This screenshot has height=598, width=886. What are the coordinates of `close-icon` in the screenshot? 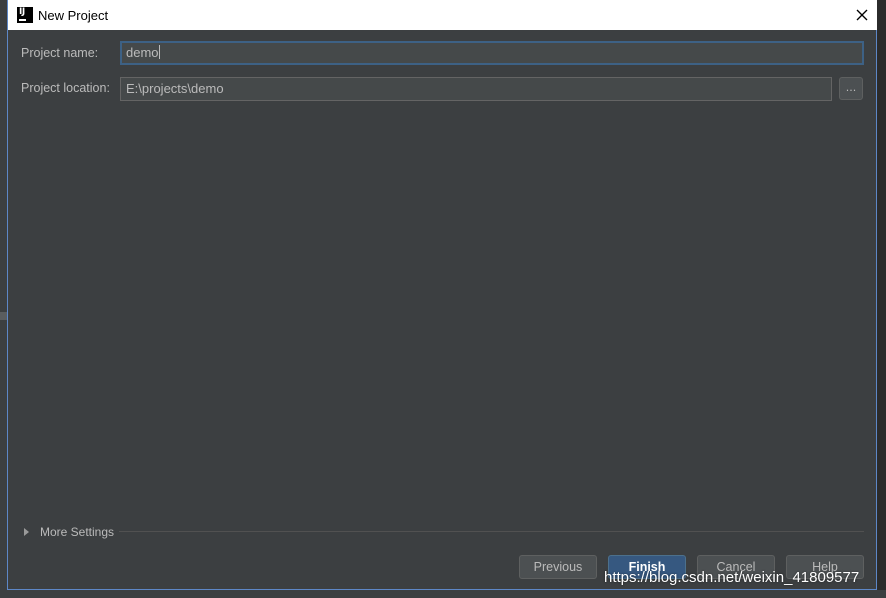 It's located at (862, 15).